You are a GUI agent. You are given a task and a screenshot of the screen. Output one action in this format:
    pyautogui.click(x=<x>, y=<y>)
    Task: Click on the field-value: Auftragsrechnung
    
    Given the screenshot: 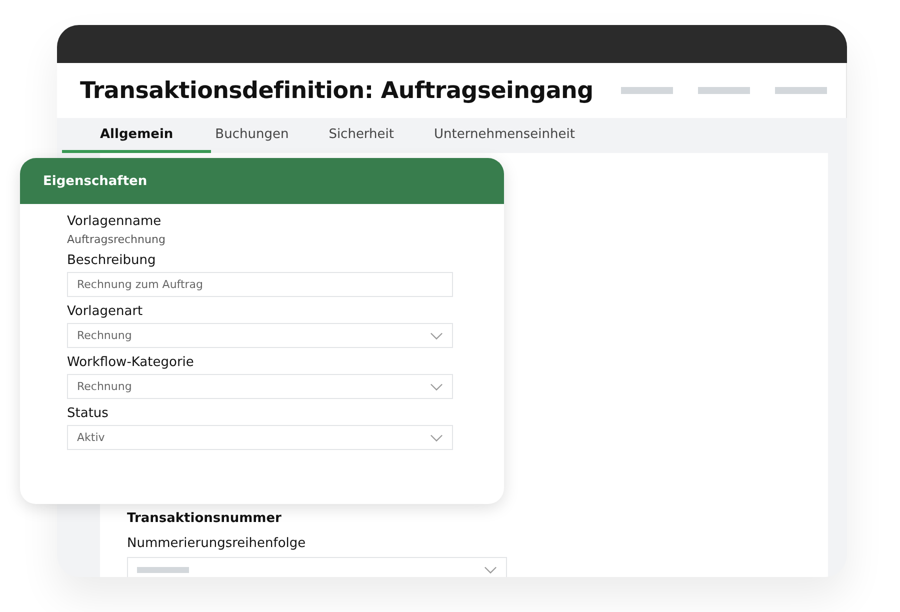 What is the action you would take?
    pyautogui.click(x=116, y=239)
    